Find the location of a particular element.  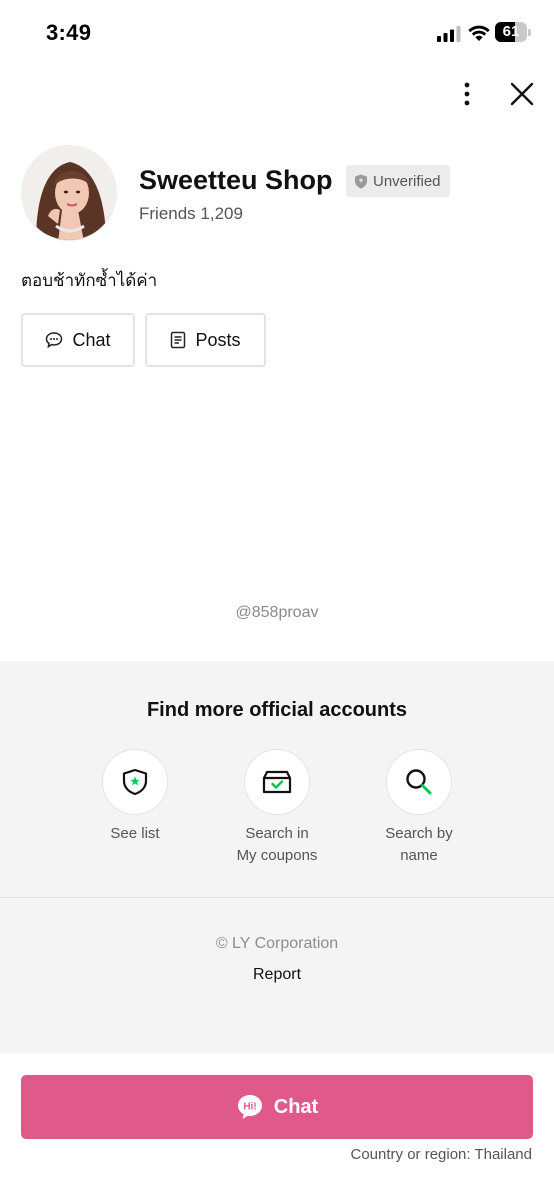

see-list-option: See list is located at coordinates (135, 797).